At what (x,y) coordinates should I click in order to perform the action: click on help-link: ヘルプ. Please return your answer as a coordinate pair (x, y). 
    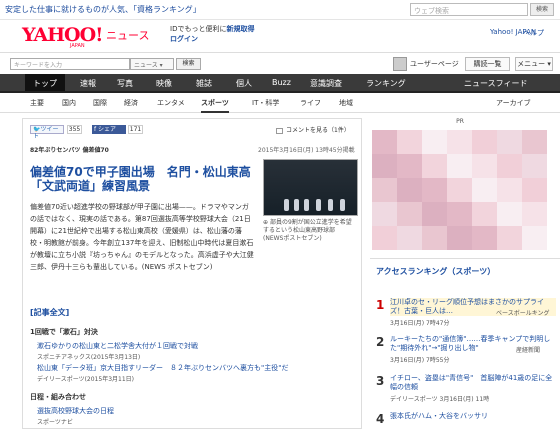
    Looking at the image, I should click on (533, 33).